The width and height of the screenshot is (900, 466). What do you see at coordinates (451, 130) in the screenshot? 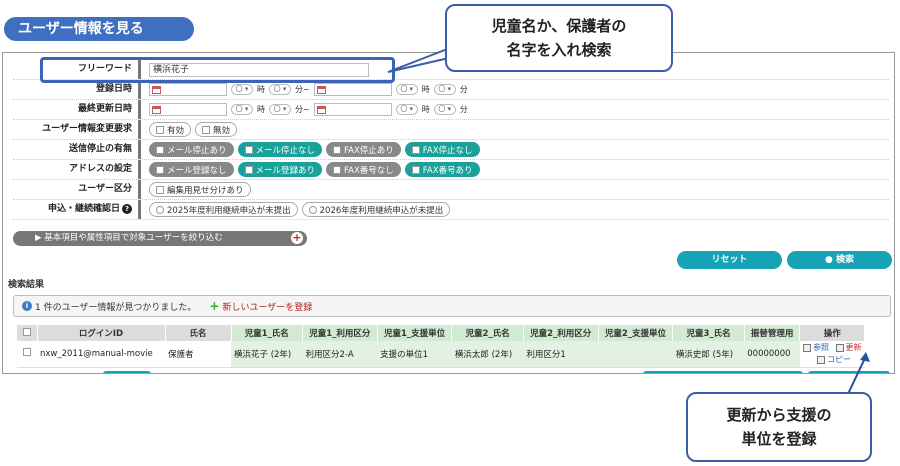
I see `change-request-row: ユーザー情報変更要求 有効 無効` at bounding box center [451, 130].